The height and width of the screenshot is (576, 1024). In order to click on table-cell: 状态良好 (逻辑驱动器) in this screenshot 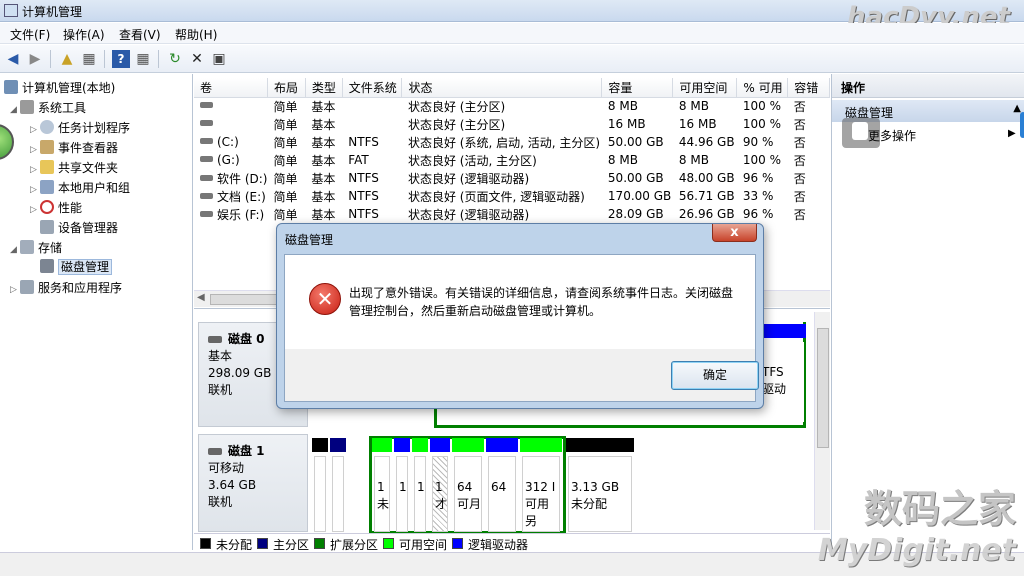, I will do `click(468, 214)`.